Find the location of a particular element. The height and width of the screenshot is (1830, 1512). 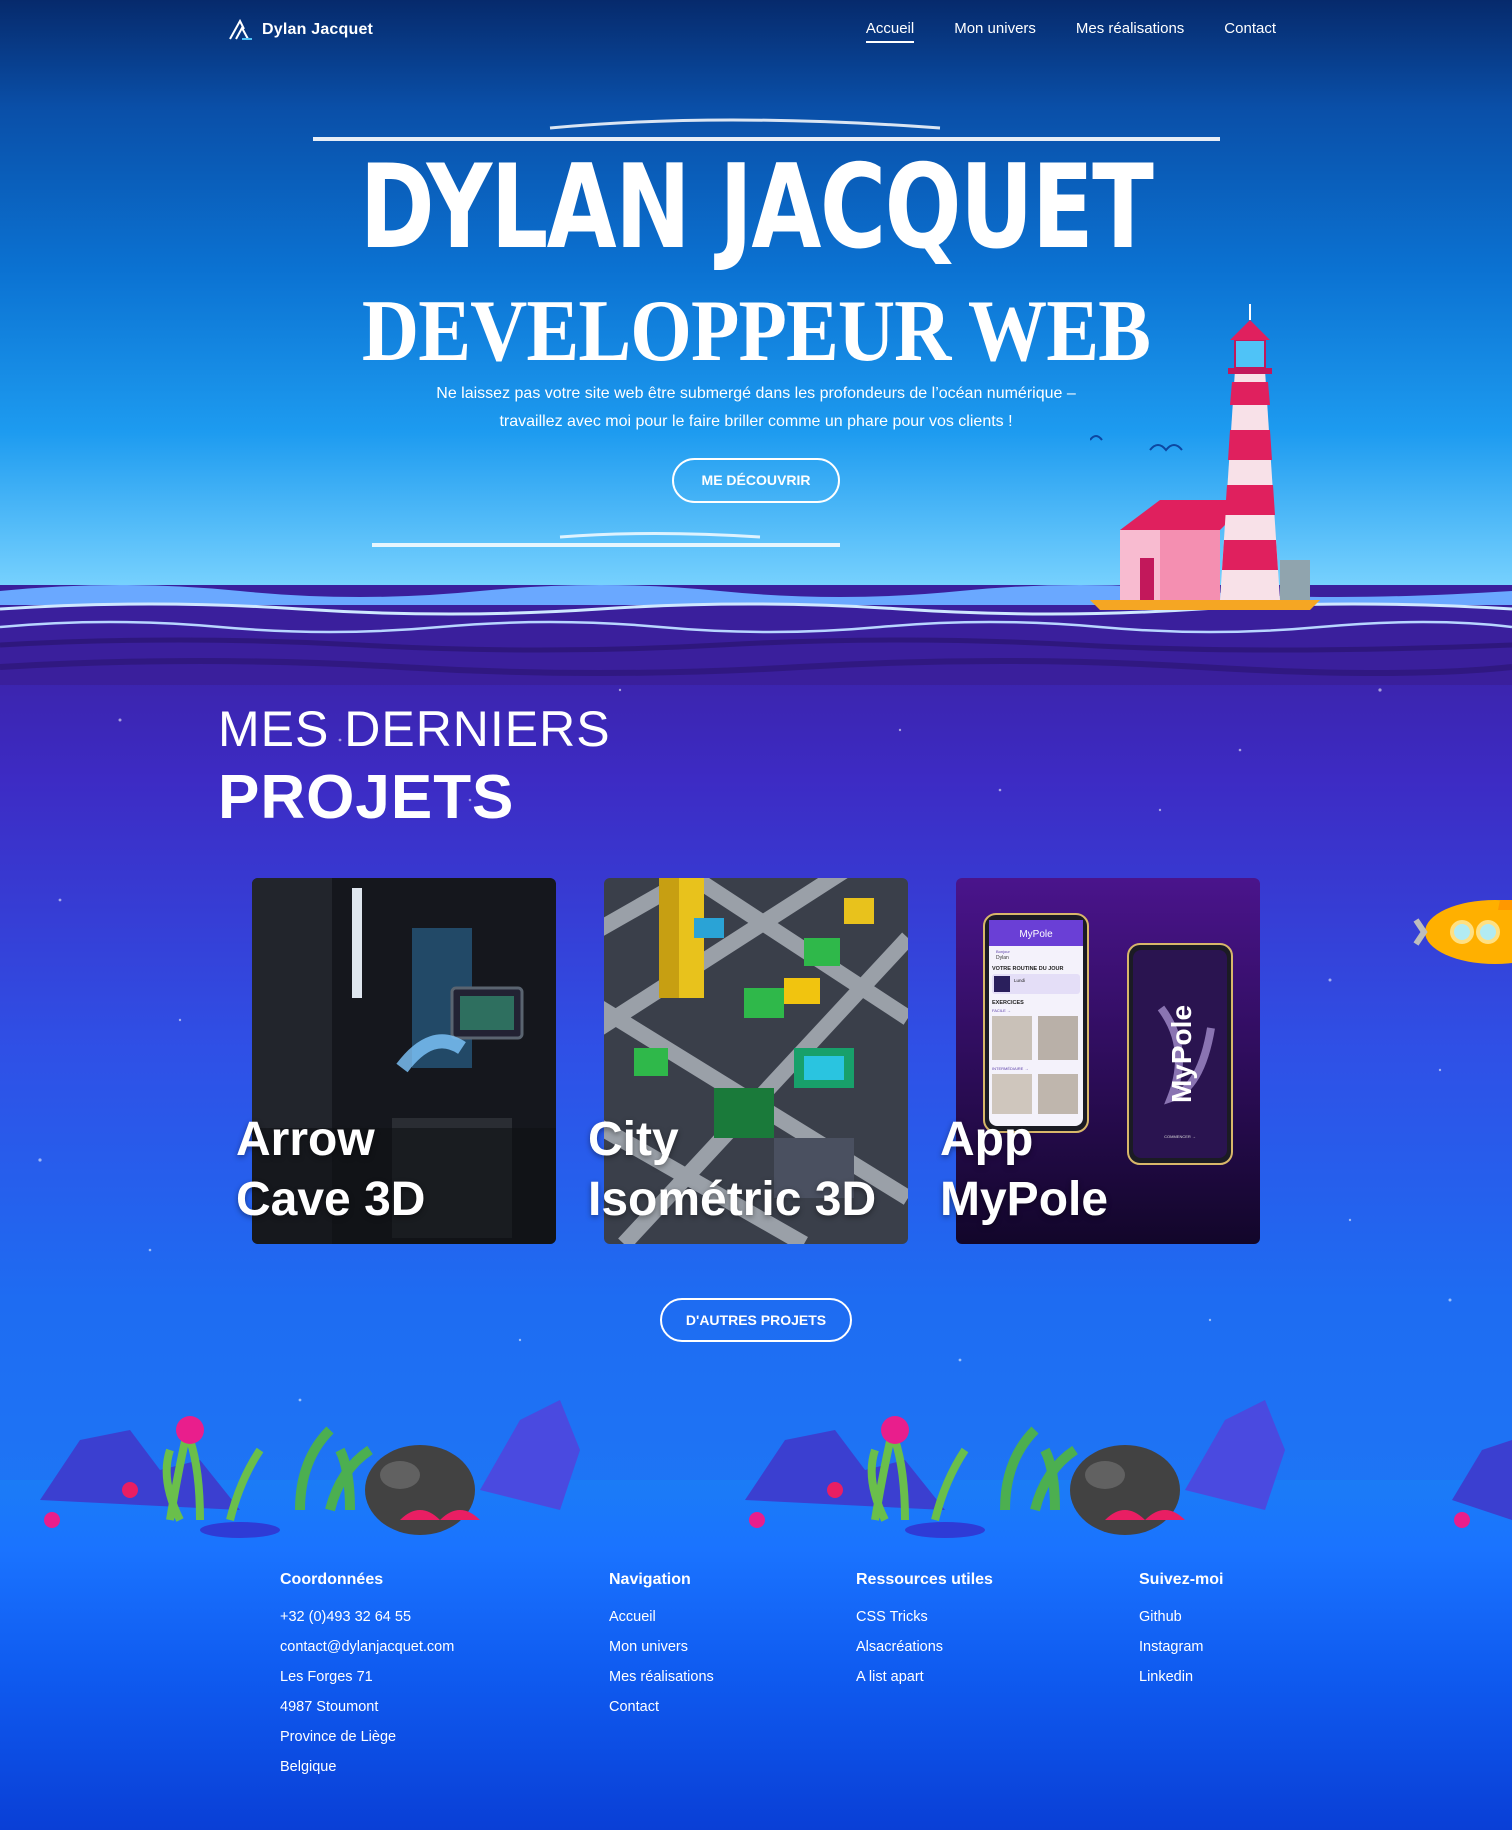

card-title: Arrow Cave 3D is located at coordinates (330, 1170).